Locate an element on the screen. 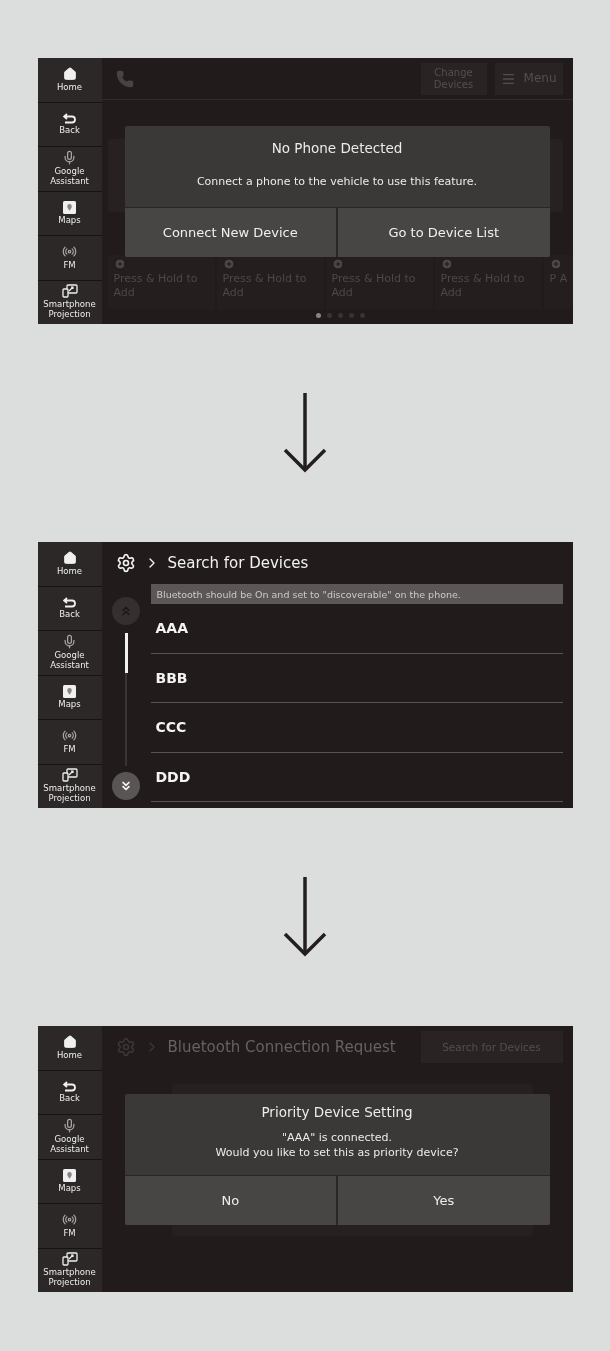 The width and height of the screenshot is (610, 1351). device-row: AAA is located at coordinates (356, 629).